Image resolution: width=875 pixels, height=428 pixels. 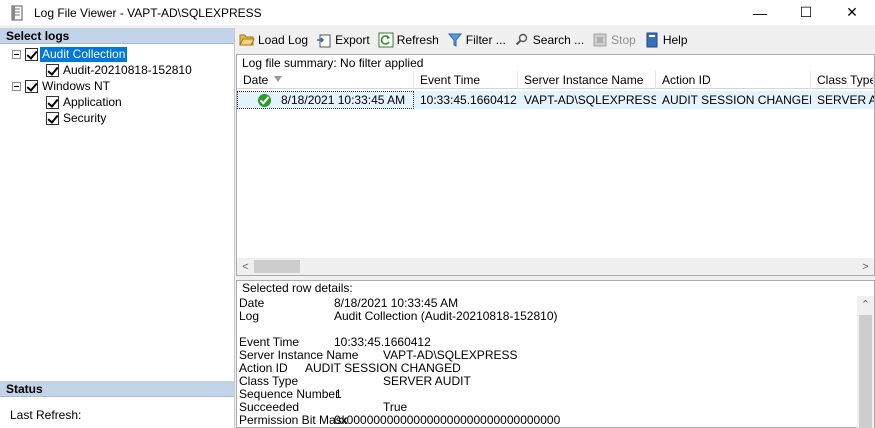 What do you see at coordinates (92, 102) in the screenshot?
I see `tree-item-label: Application` at bounding box center [92, 102].